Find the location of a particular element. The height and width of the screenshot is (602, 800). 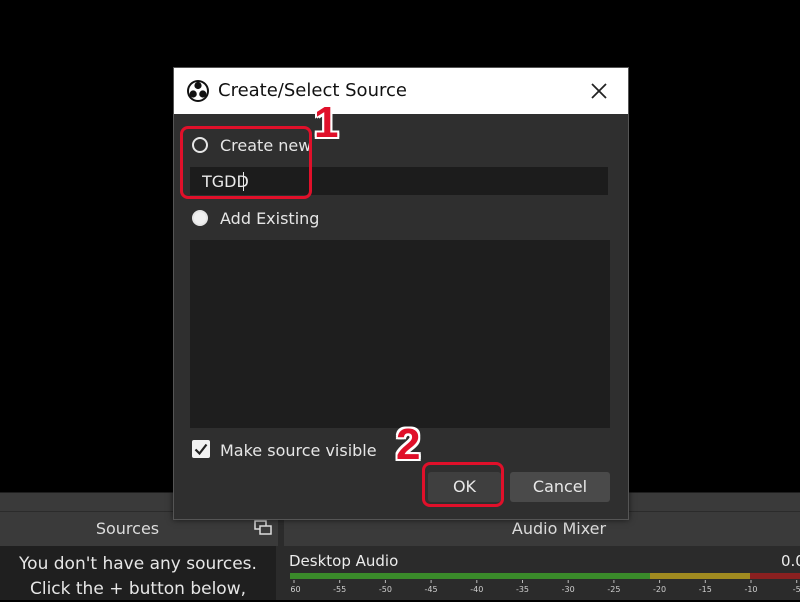

dialog-titlebar: Create/Select Source is located at coordinates (401, 91).